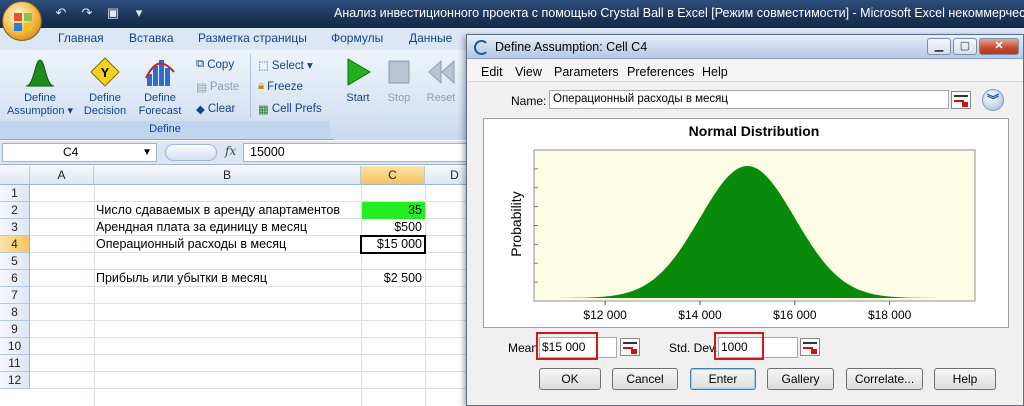  I want to click on close-icon: ✕, so click(999, 46).